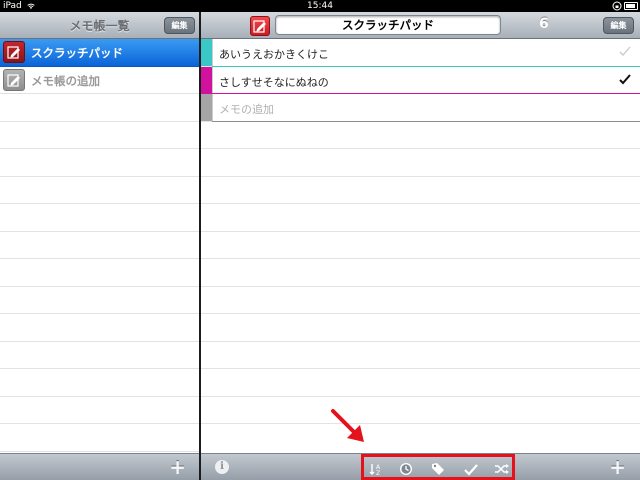  I want to click on notebooks-edit-button: 編集, so click(179, 25).